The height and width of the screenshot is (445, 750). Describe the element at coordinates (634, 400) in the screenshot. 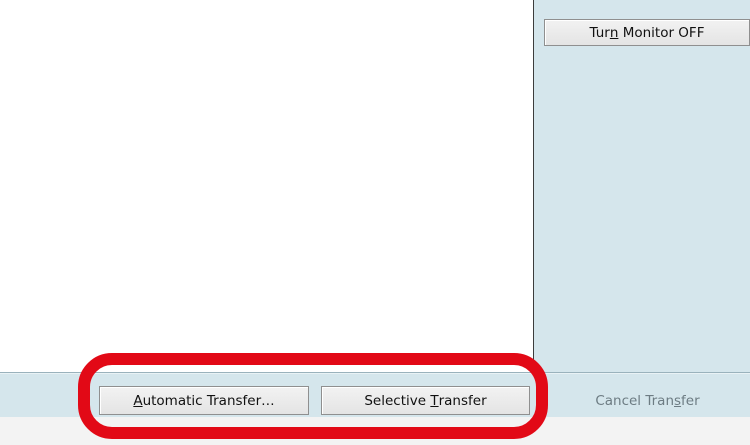

I see `cancel-transfer-label-pre: Cancel Tran` at that location.